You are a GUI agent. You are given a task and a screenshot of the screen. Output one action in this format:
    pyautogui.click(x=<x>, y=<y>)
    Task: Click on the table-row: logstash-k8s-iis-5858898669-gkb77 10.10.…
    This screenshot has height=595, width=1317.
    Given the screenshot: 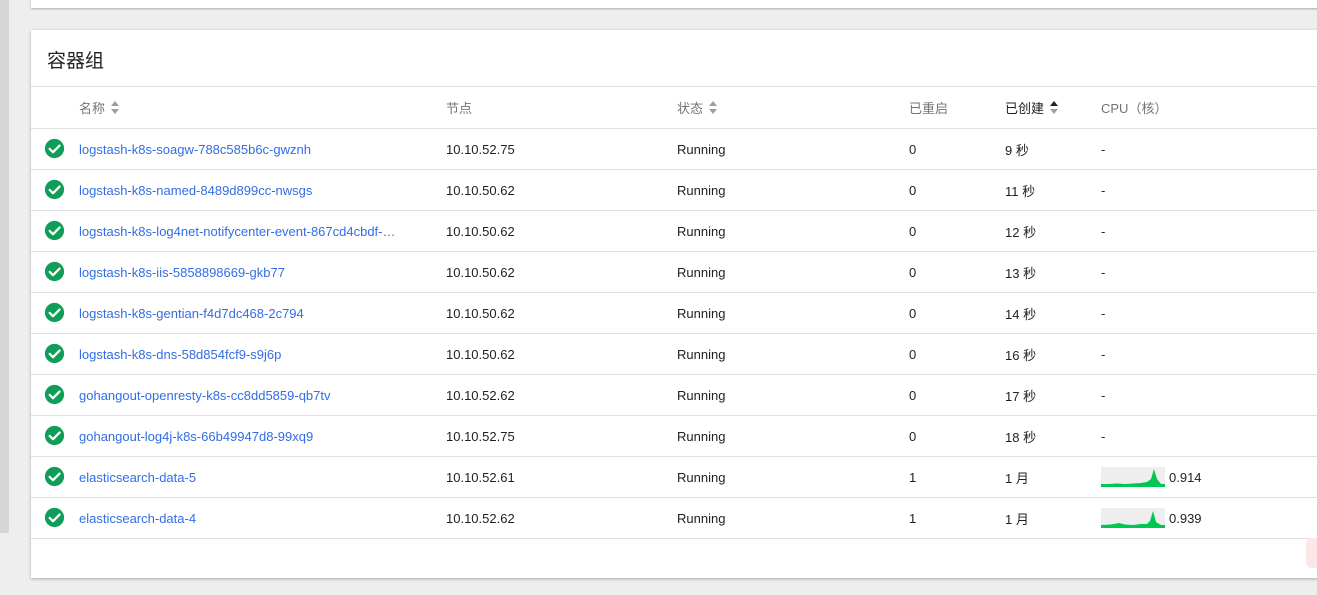 What is the action you would take?
    pyautogui.click(x=674, y=272)
    